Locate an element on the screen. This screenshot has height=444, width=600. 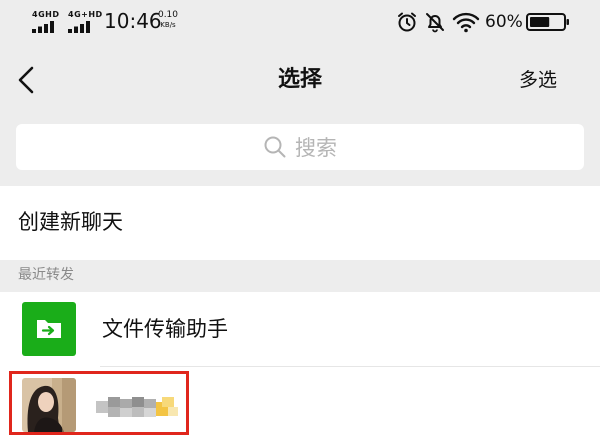
recent-forwards-section-label: 最近转发 is located at coordinates (46, 275).